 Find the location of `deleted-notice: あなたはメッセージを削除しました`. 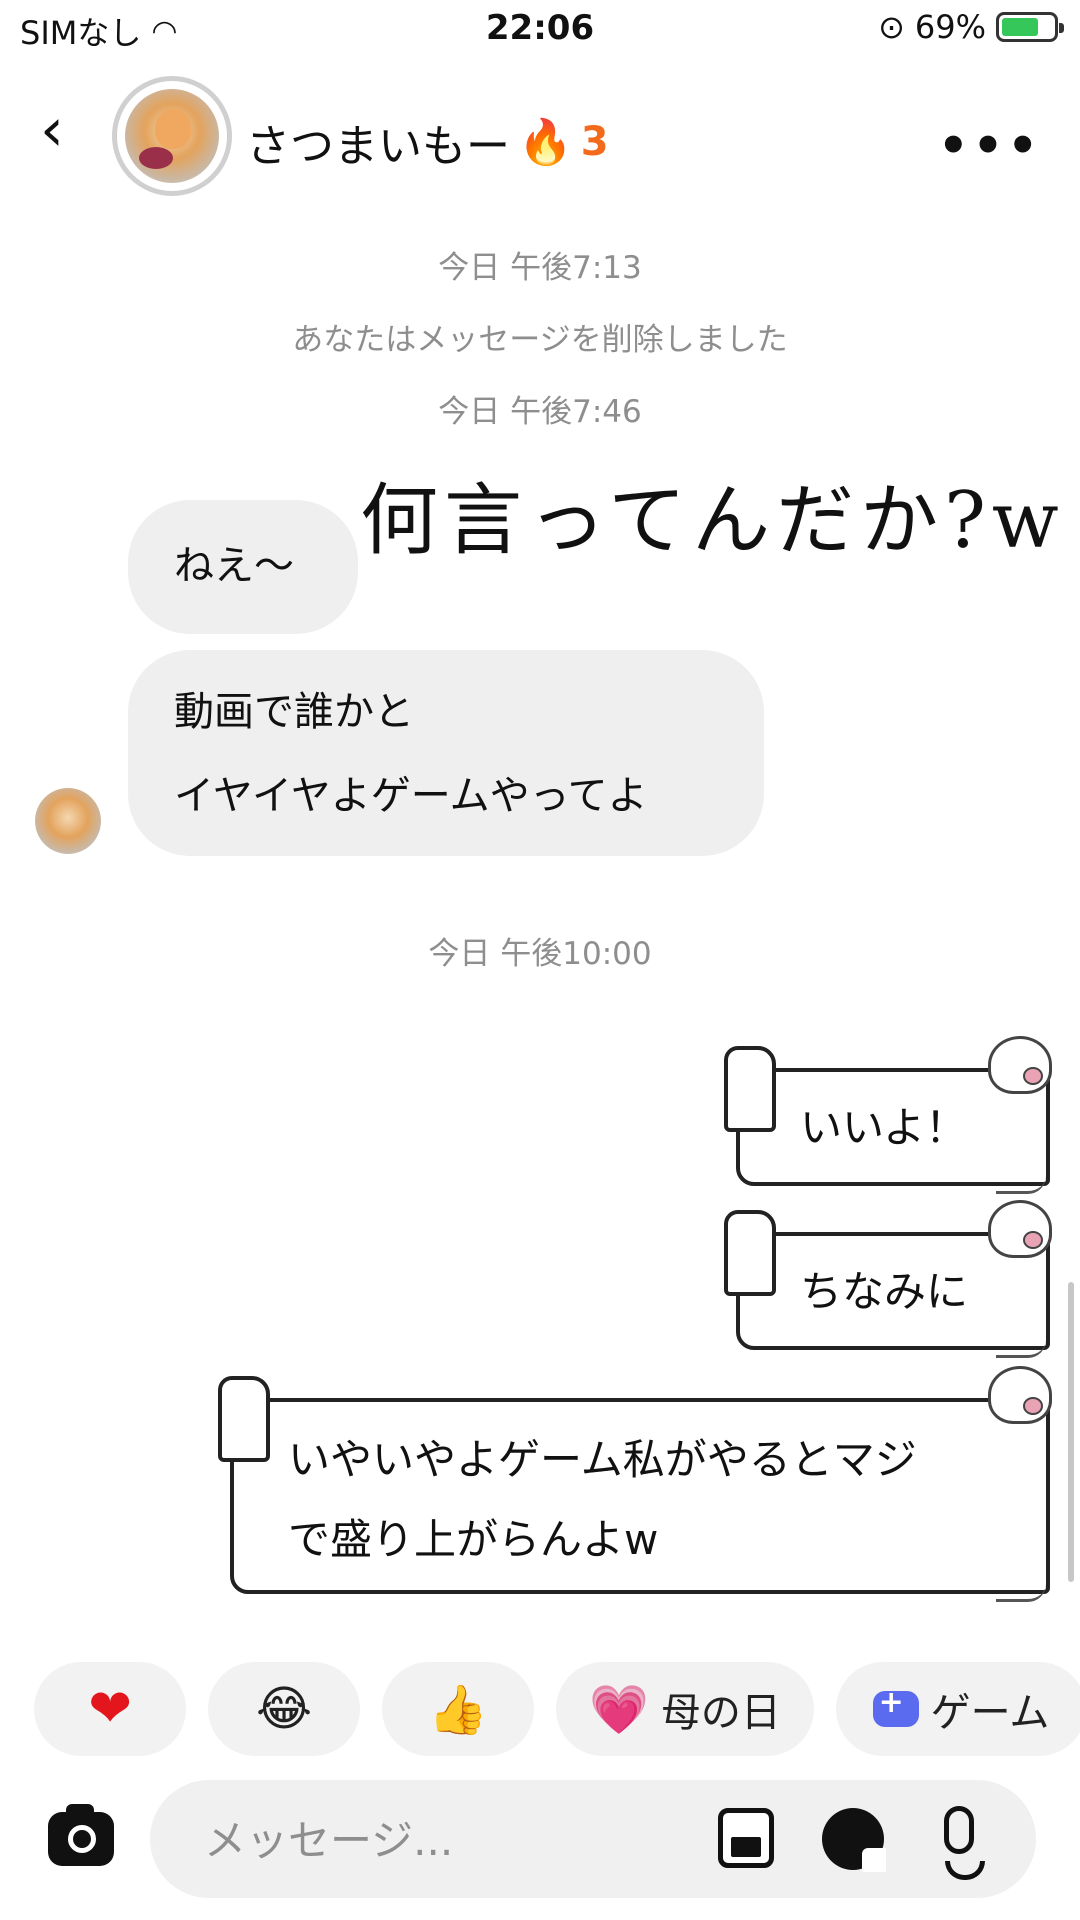

deleted-notice: あなたはメッセージを削除しました is located at coordinates (540, 340).